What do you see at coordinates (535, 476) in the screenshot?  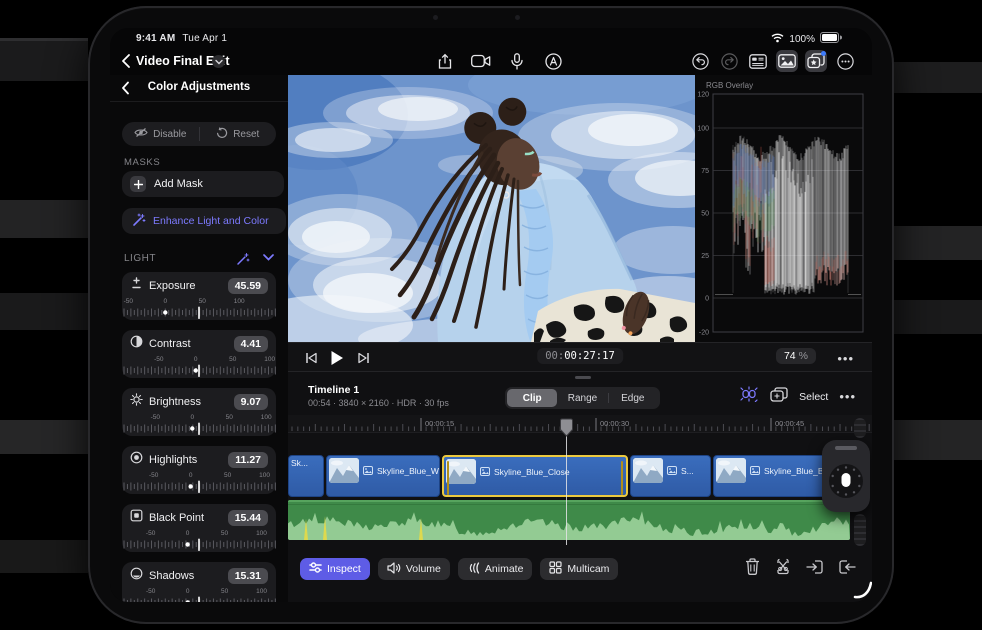 I see `timeline-clip: Skyline_Blue_Close` at bounding box center [535, 476].